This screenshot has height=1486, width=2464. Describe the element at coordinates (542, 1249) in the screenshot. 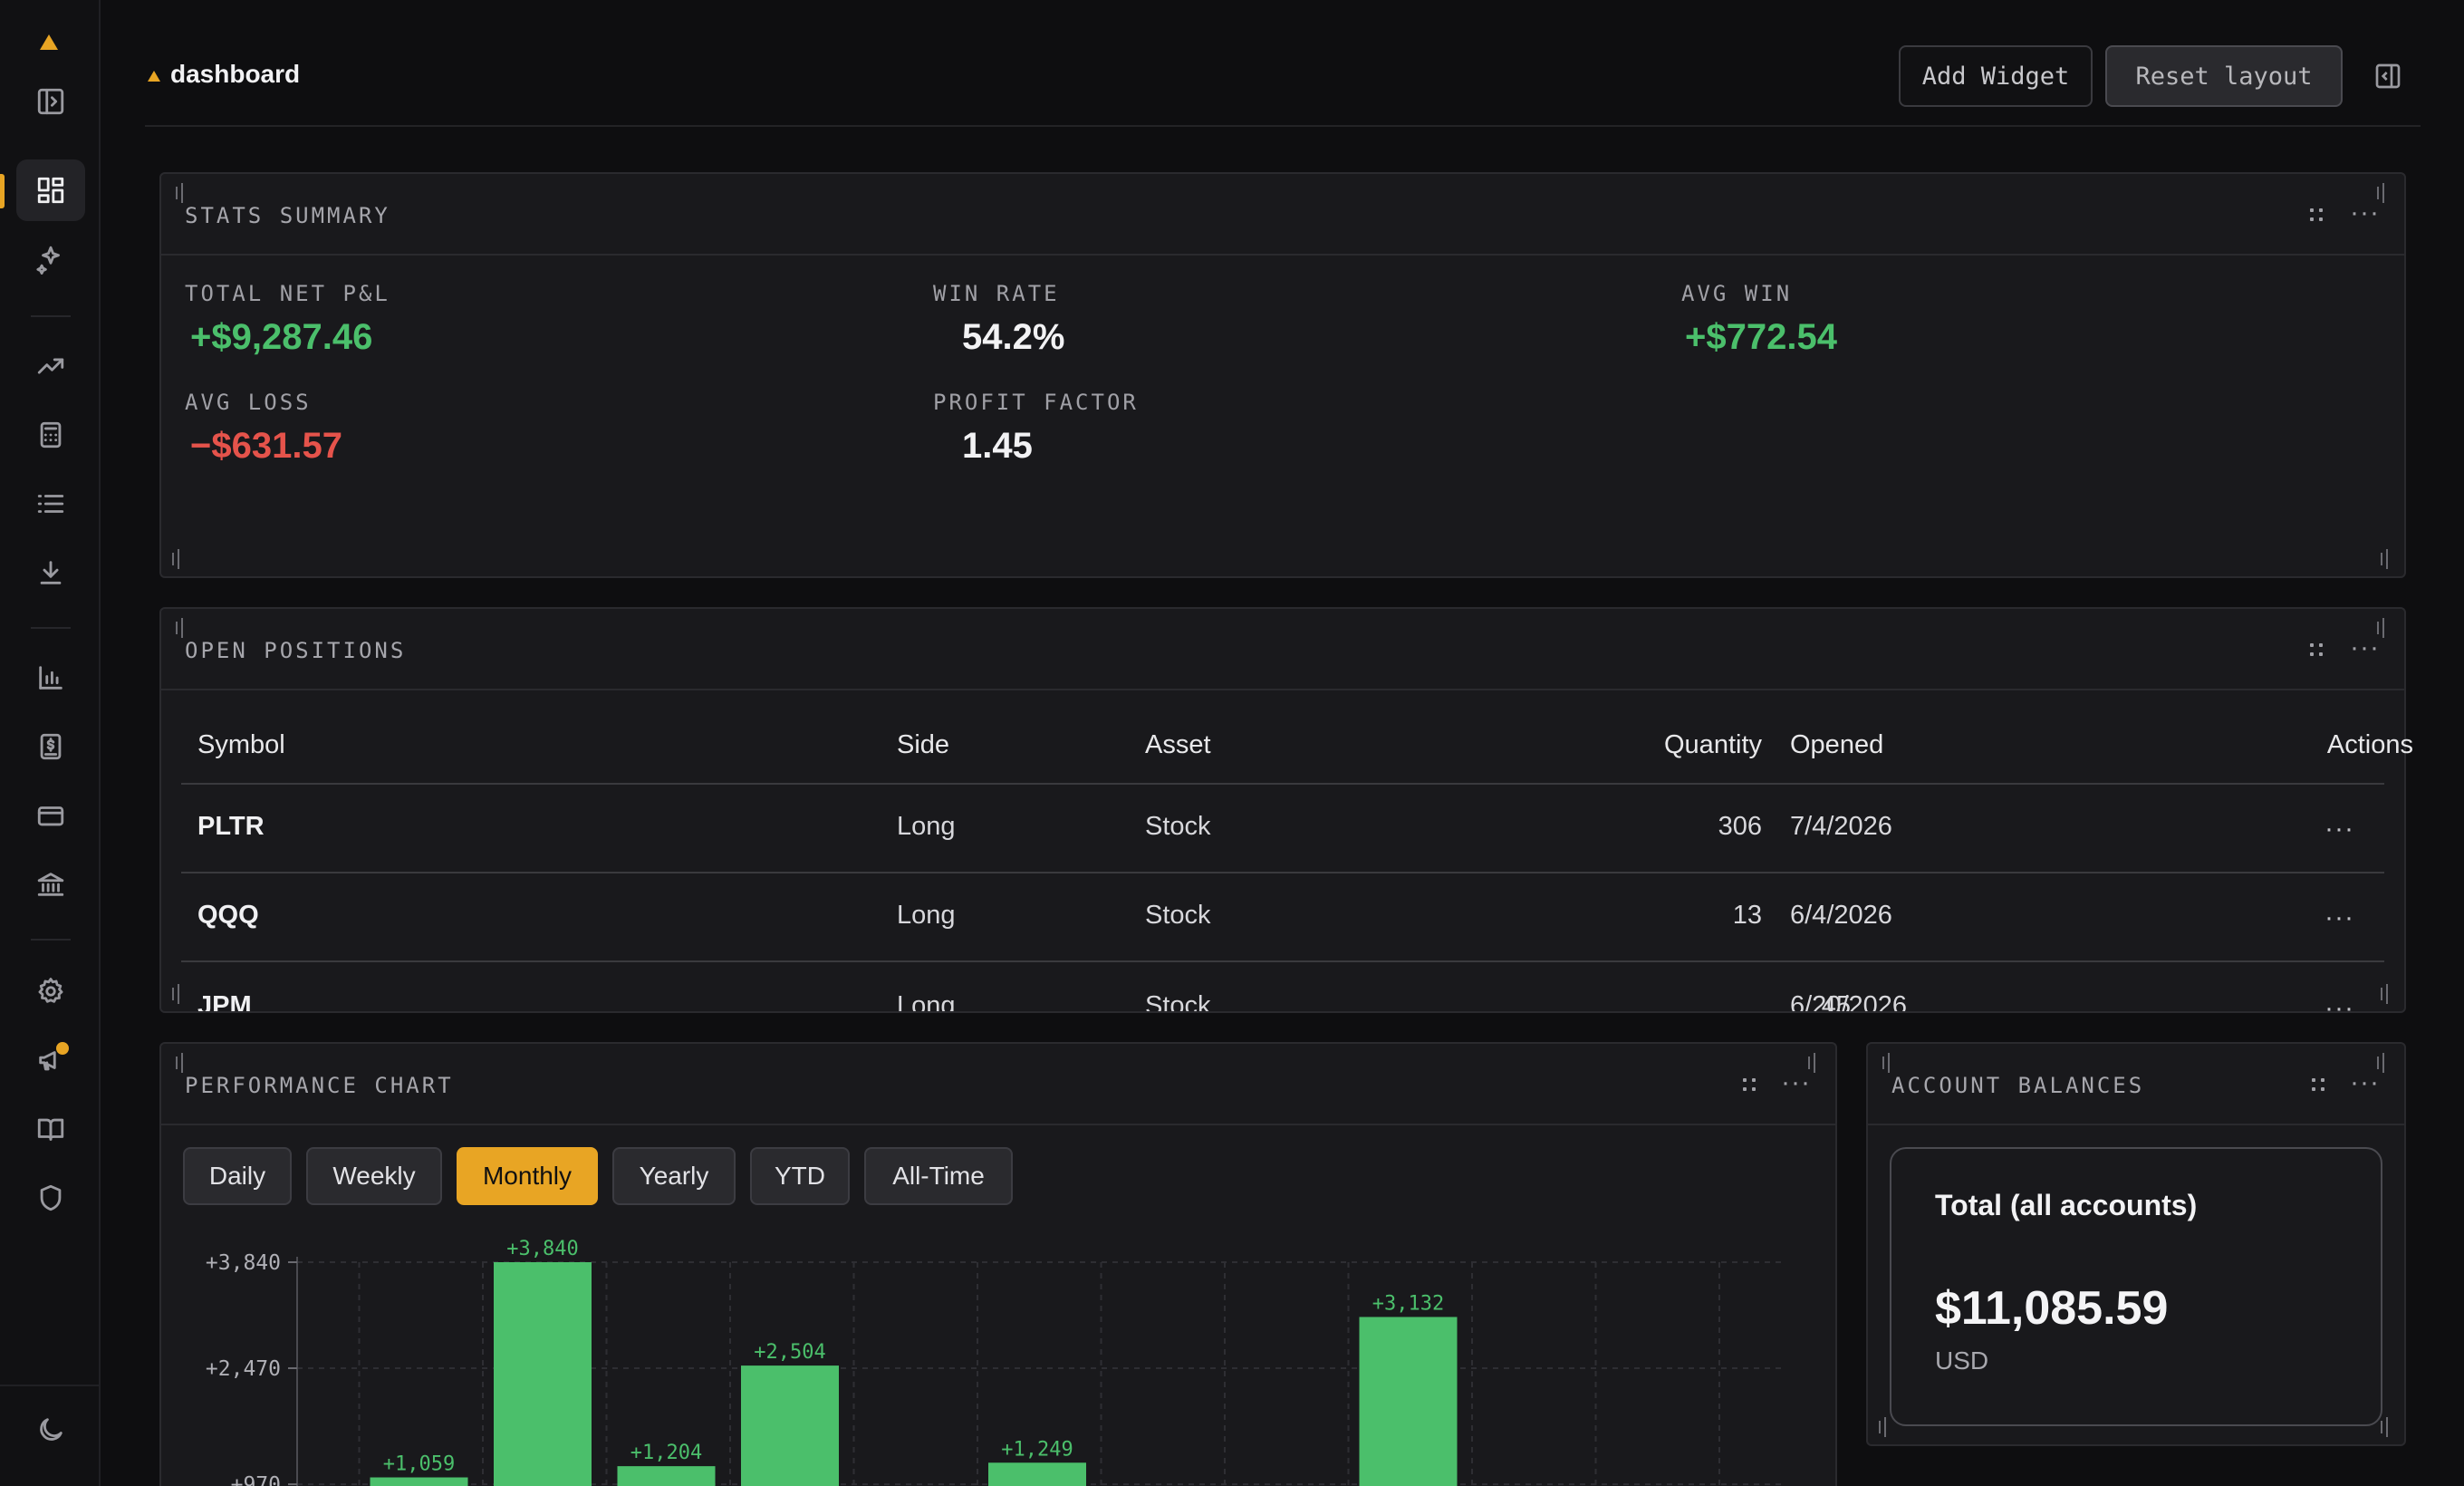

I see `bar-value-label: +3,840` at that location.